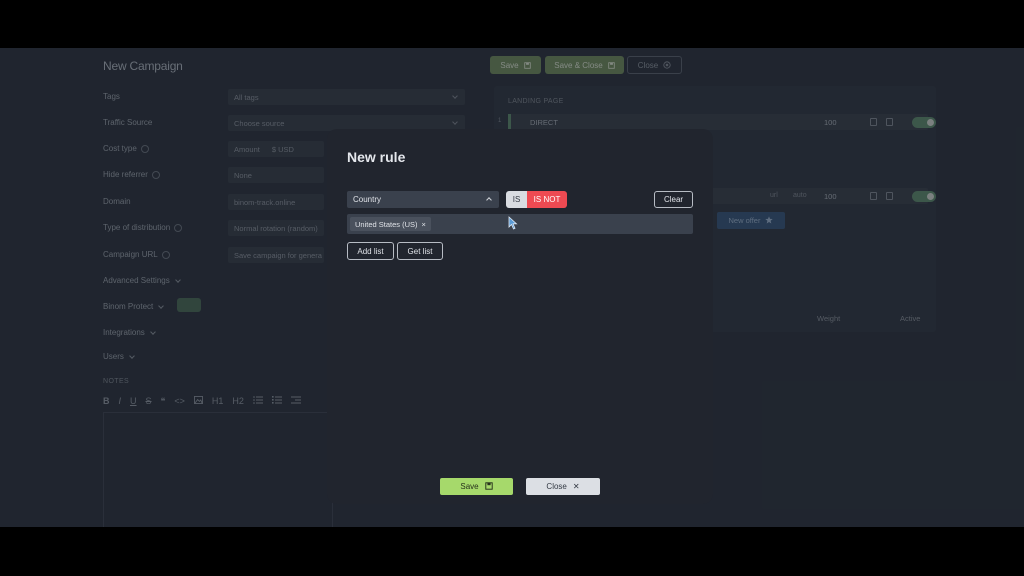 The height and width of the screenshot is (576, 1024). What do you see at coordinates (576, 486) in the screenshot?
I see `close-icon: ✕` at bounding box center [576, 486].